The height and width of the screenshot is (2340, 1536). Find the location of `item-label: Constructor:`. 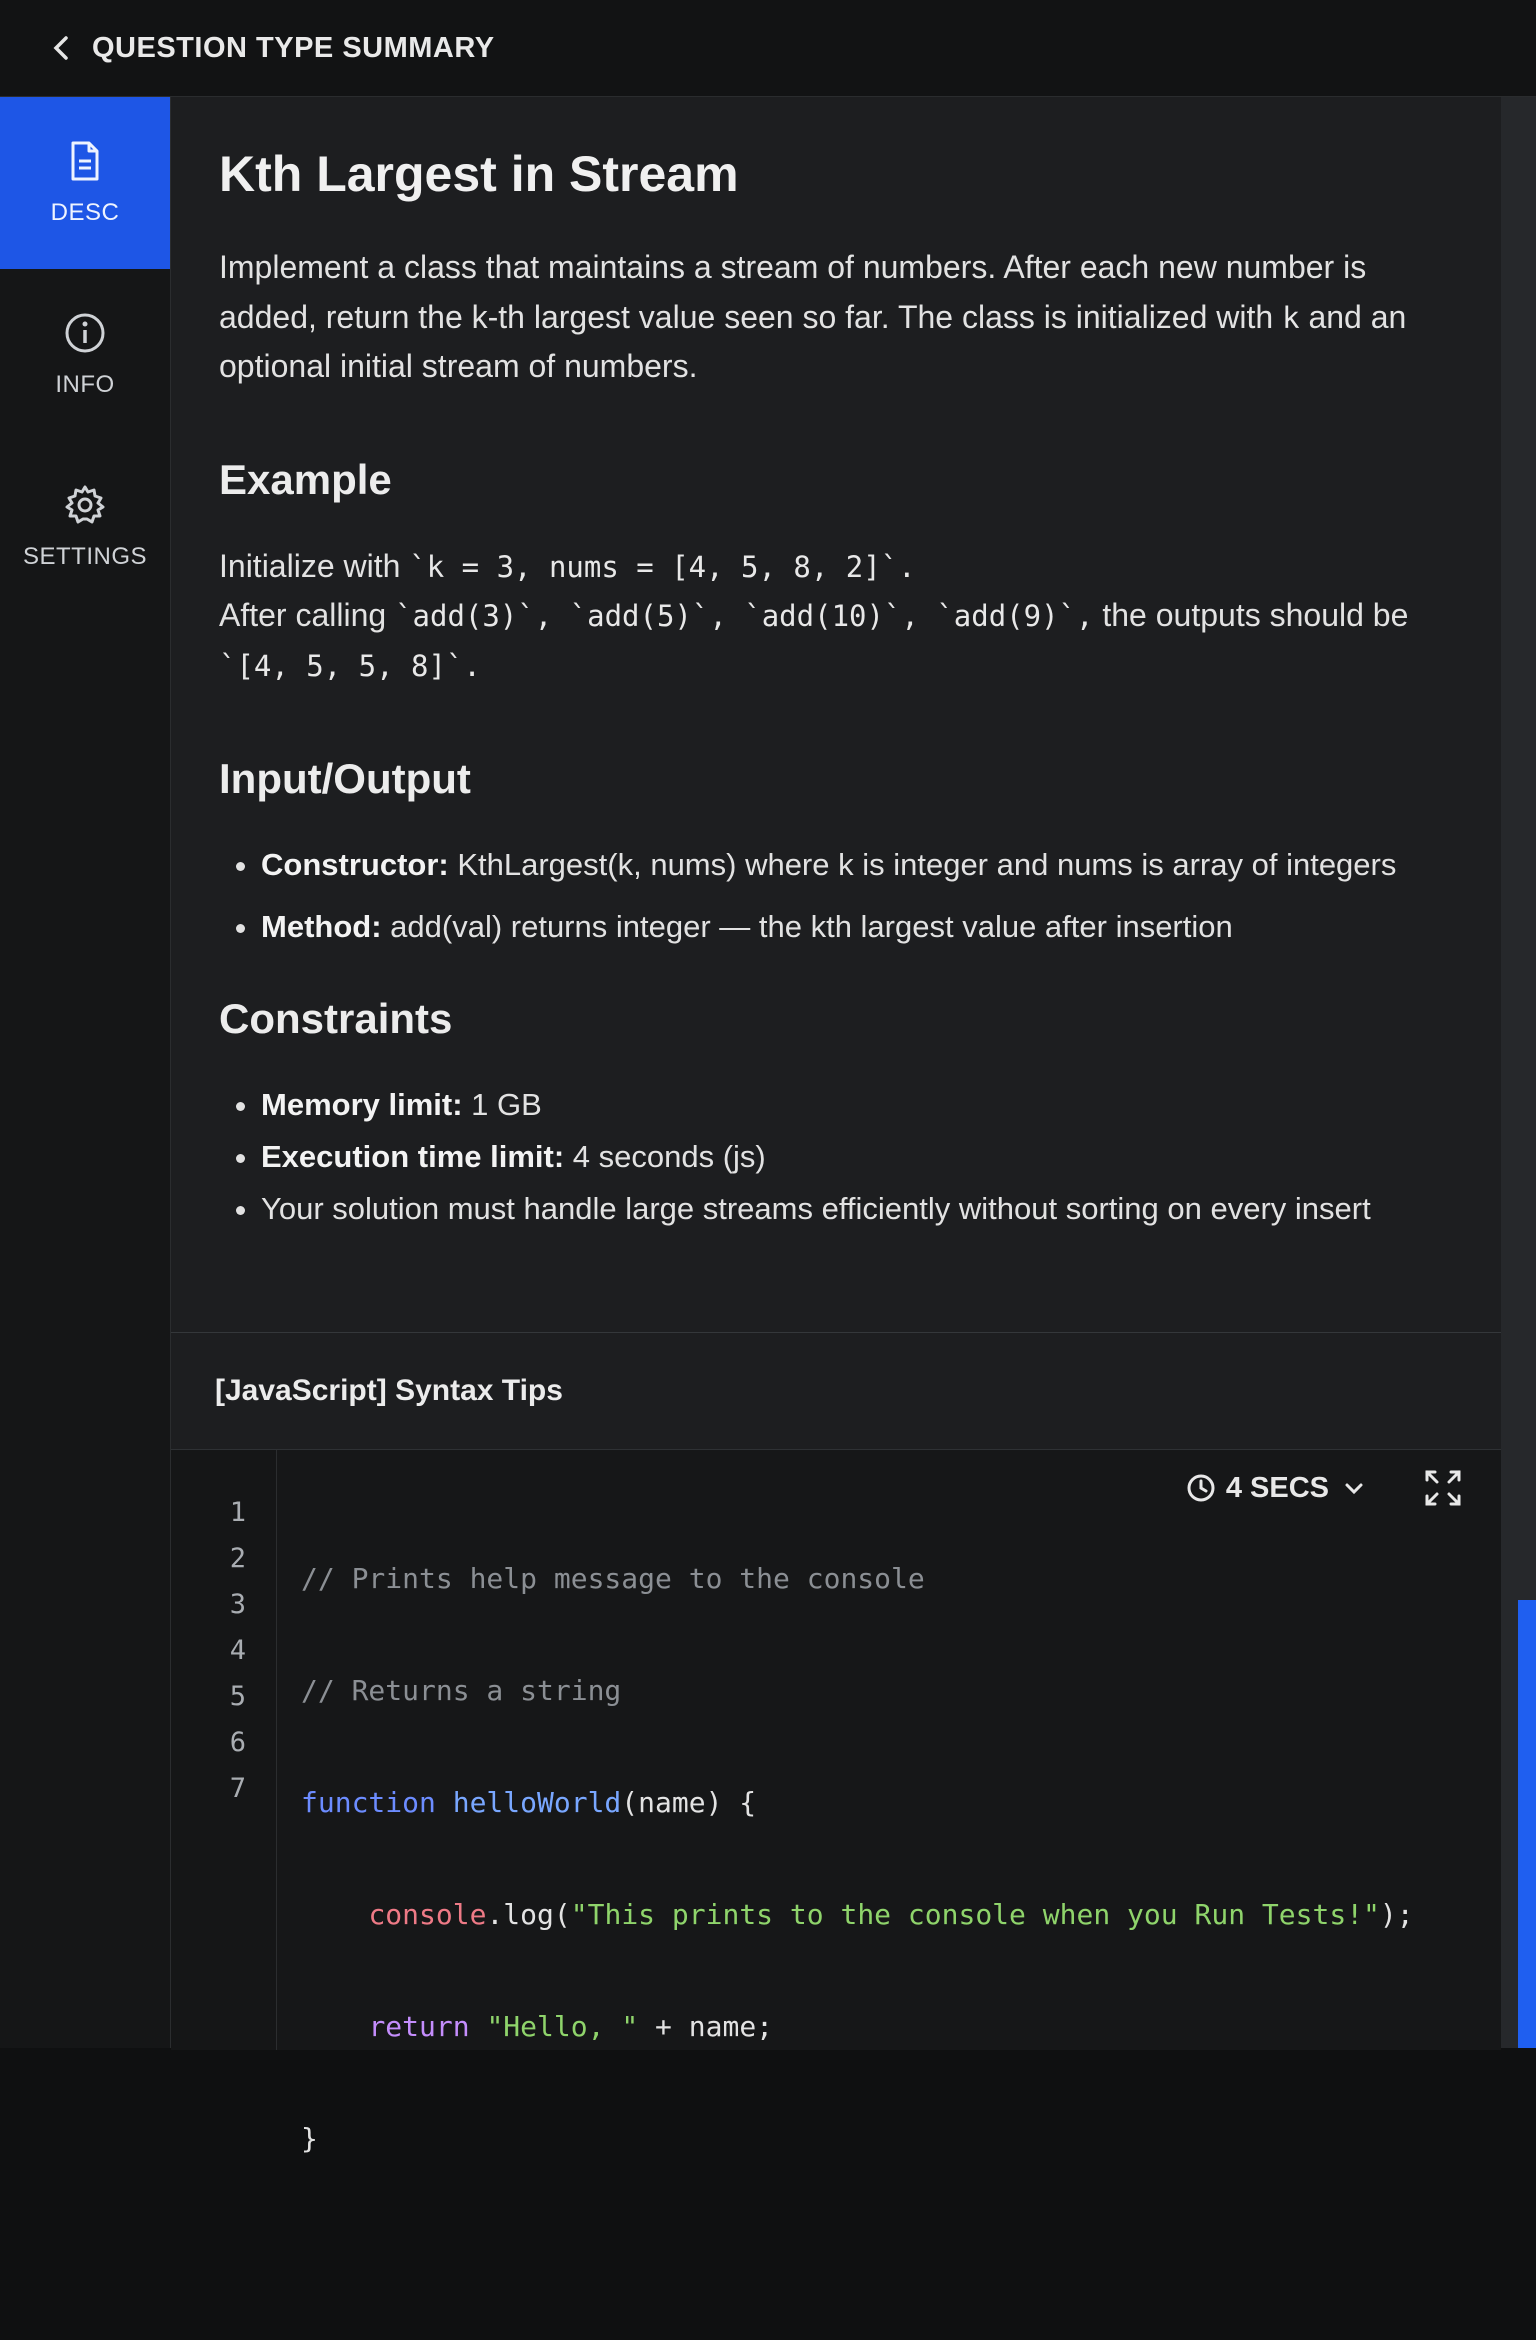

item-label: Constructor: is located at coordinates (355, 864).